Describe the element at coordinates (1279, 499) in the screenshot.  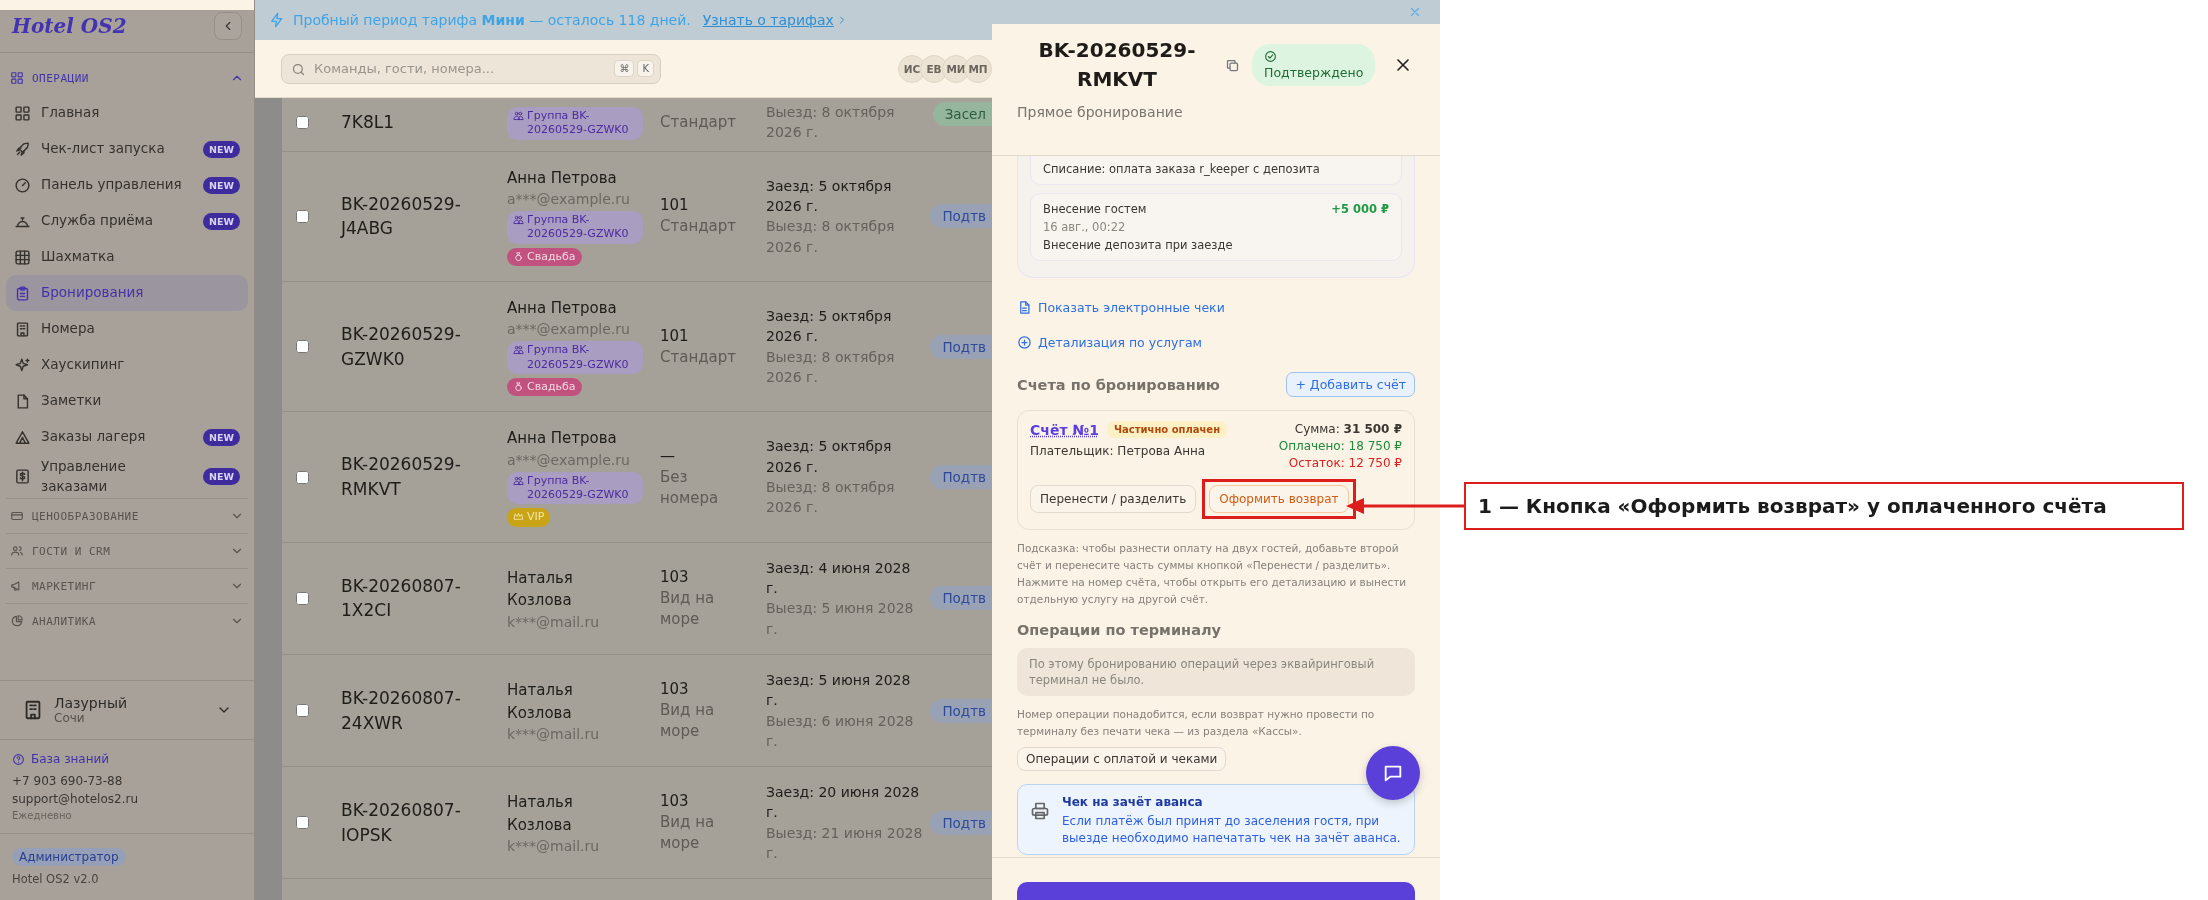
I see `refund-button: Оформить возврат` at that location.